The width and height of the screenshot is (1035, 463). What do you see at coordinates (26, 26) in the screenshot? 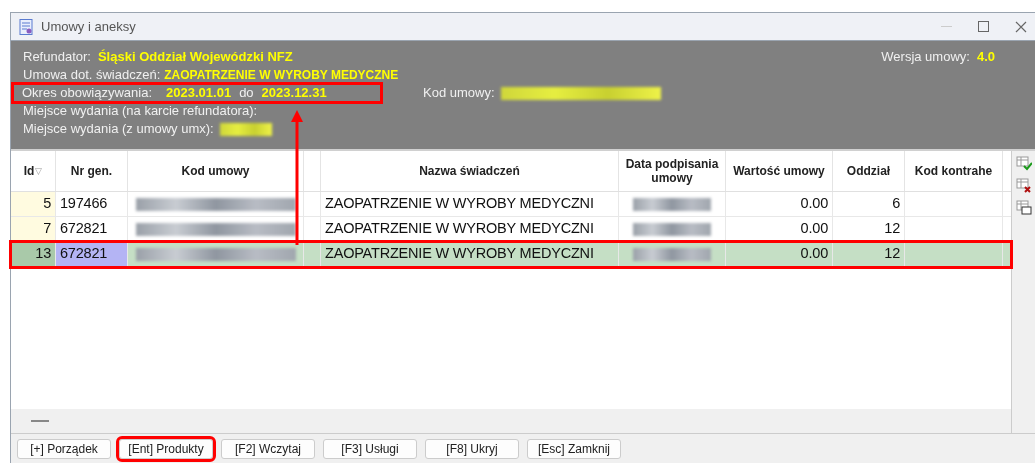
I see `document-icon` at bounding box center [26, 26].